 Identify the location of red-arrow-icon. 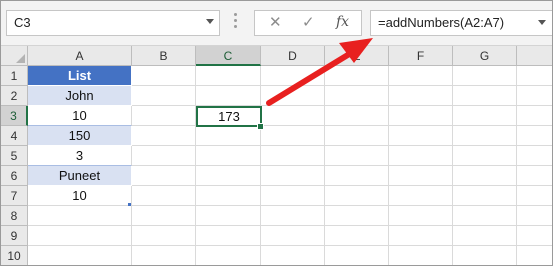
(319, 72).